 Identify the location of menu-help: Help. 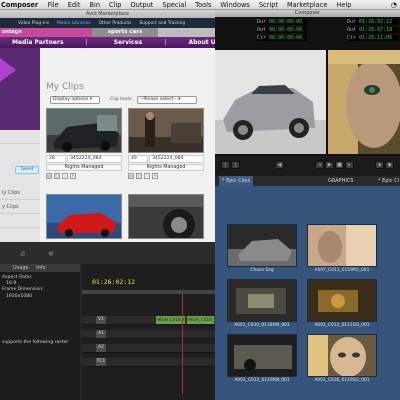
(344, 5).